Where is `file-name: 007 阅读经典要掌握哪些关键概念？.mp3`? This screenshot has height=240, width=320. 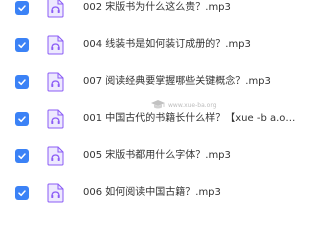 file-name: 007 阅读经典要掌握哪些关键概念？.mp3 is located at coordinates (177, 81).